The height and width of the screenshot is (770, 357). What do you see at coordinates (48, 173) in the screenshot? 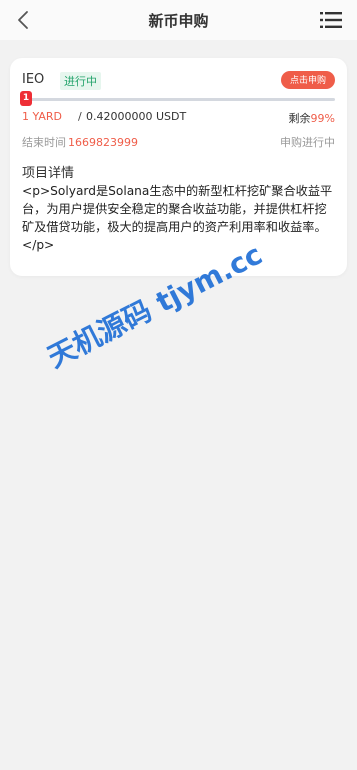
I see `detail-title: 项目详情` at bounding box center [48, 173].